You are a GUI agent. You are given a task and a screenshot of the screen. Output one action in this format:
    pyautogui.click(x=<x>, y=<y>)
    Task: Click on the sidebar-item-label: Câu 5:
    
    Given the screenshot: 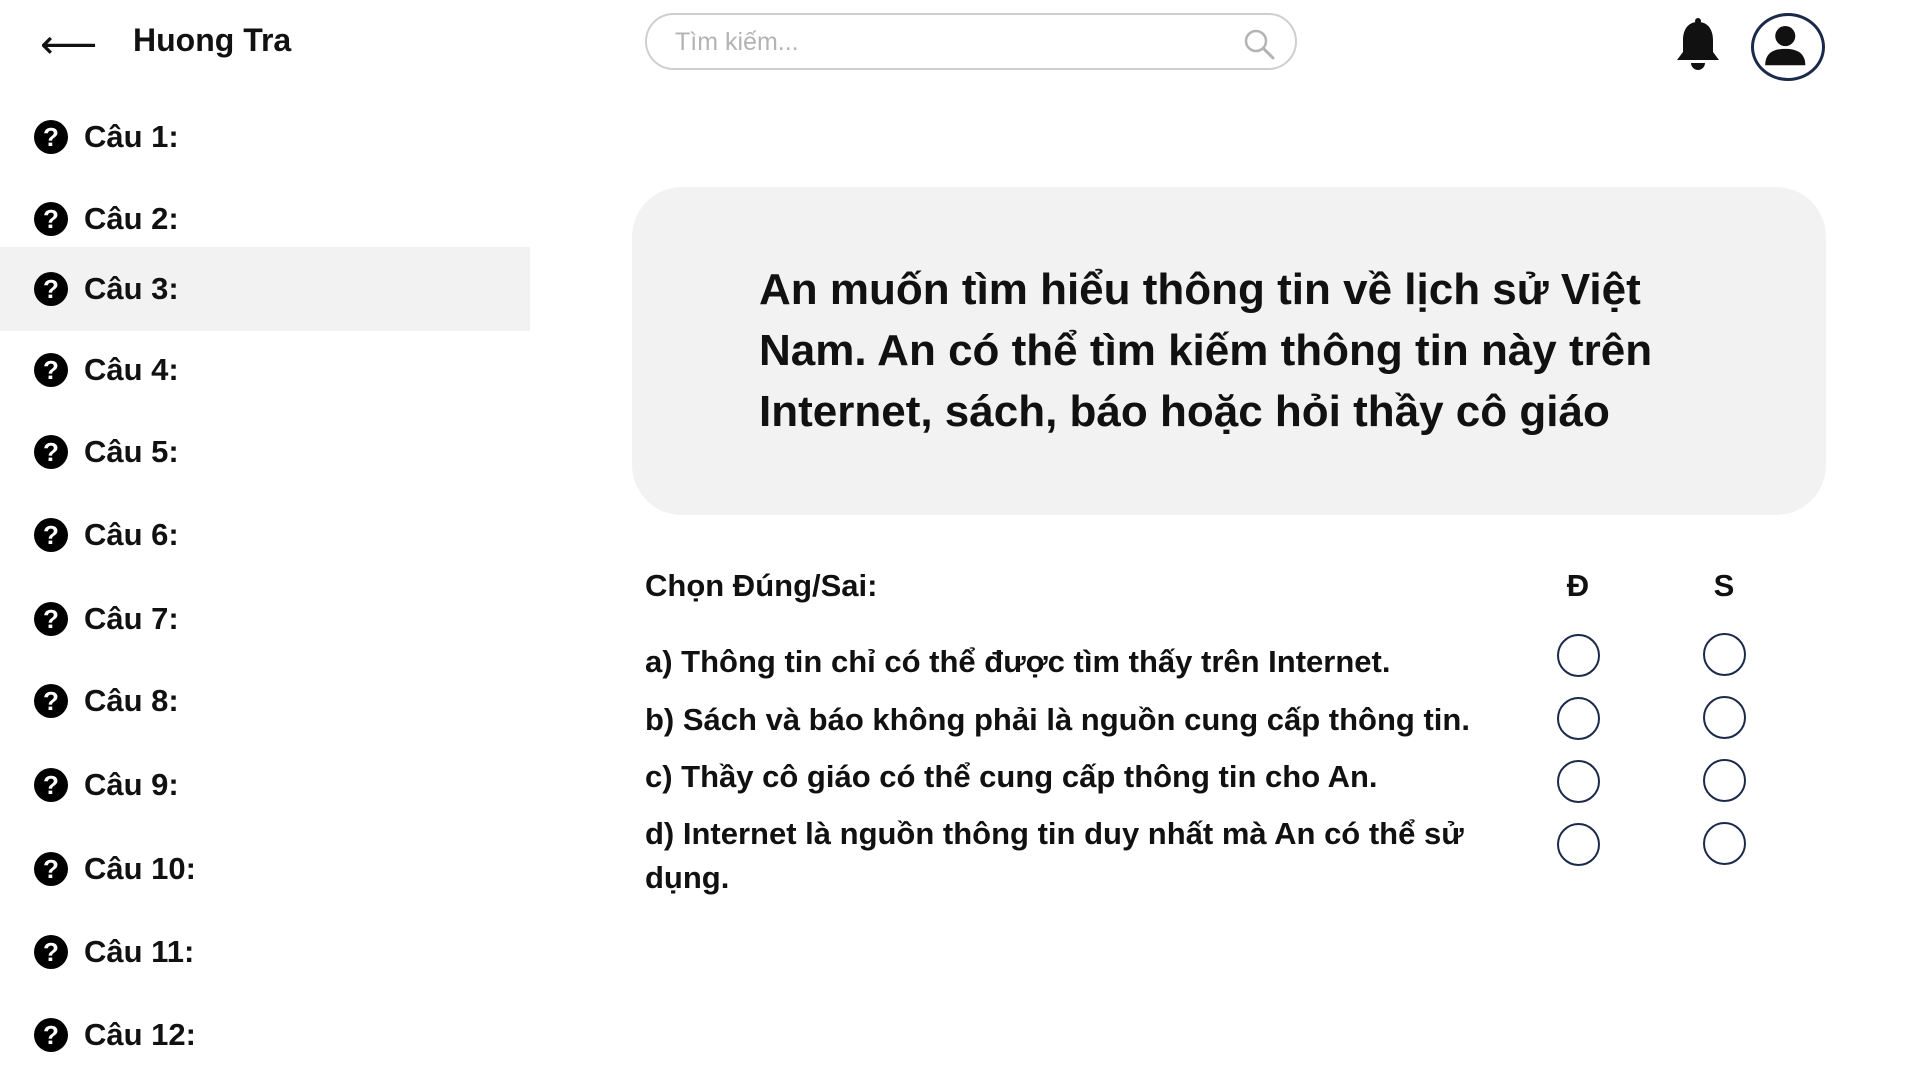 What is the action you would take?
    pyautogui.click(x=131, y=451)
    